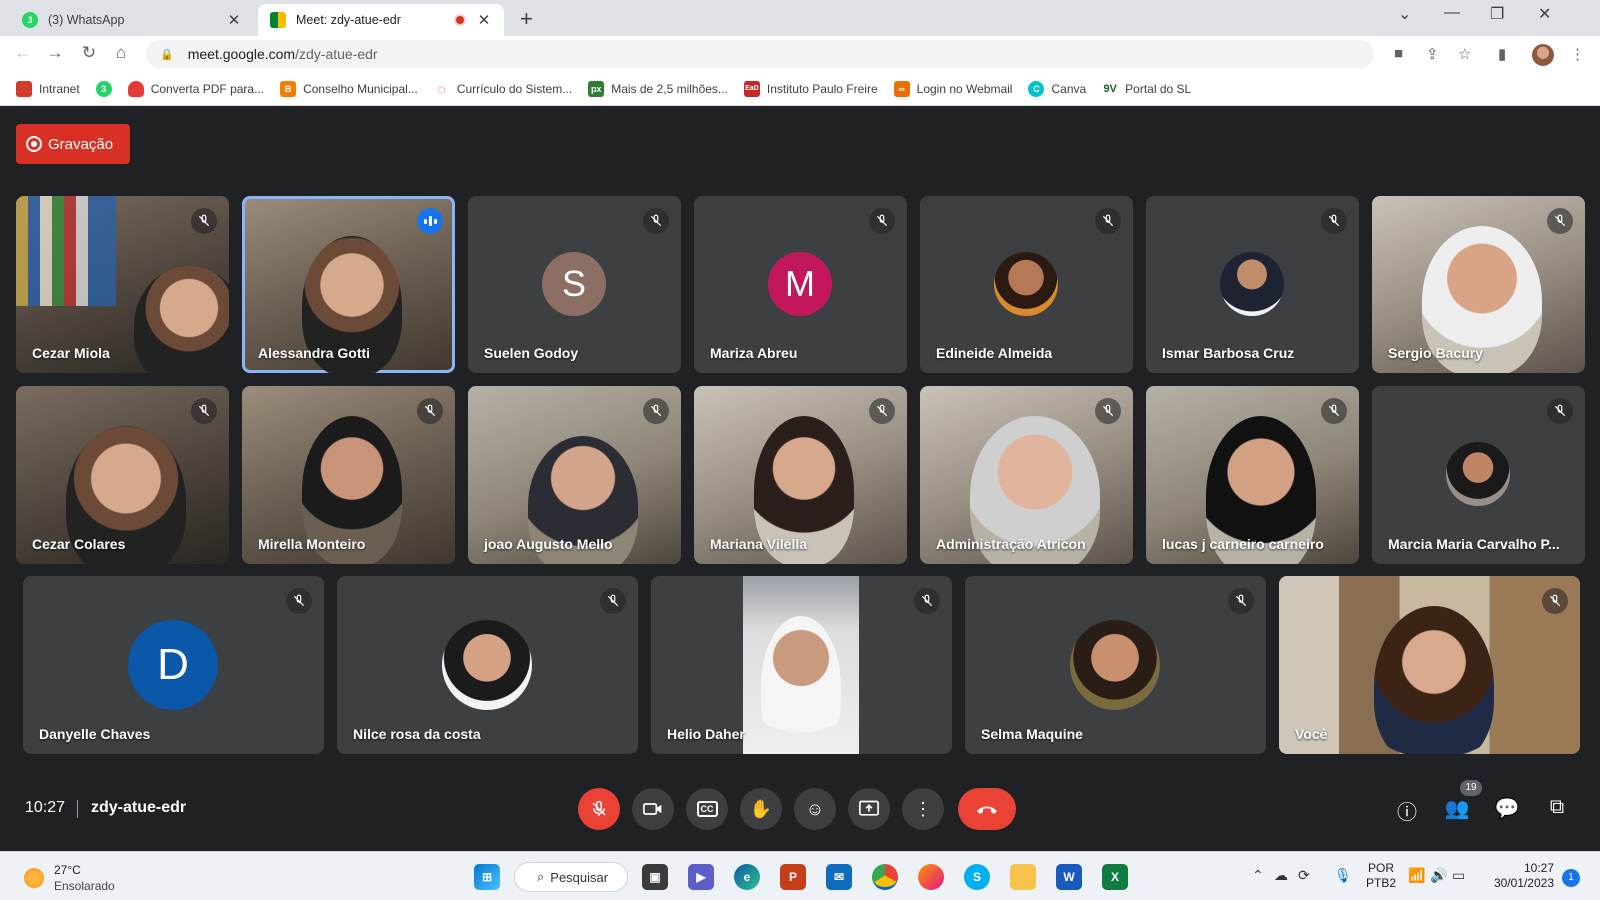  I want to click on bookmark-instituto-paulo-freire: EaD Instituto Paulo Freire, so click(810, 88).